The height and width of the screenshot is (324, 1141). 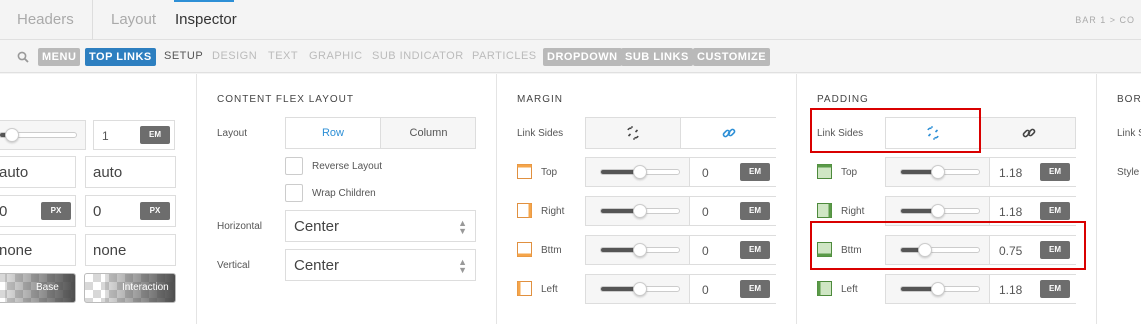 I want to click on divider, so click(x=92, y=20).